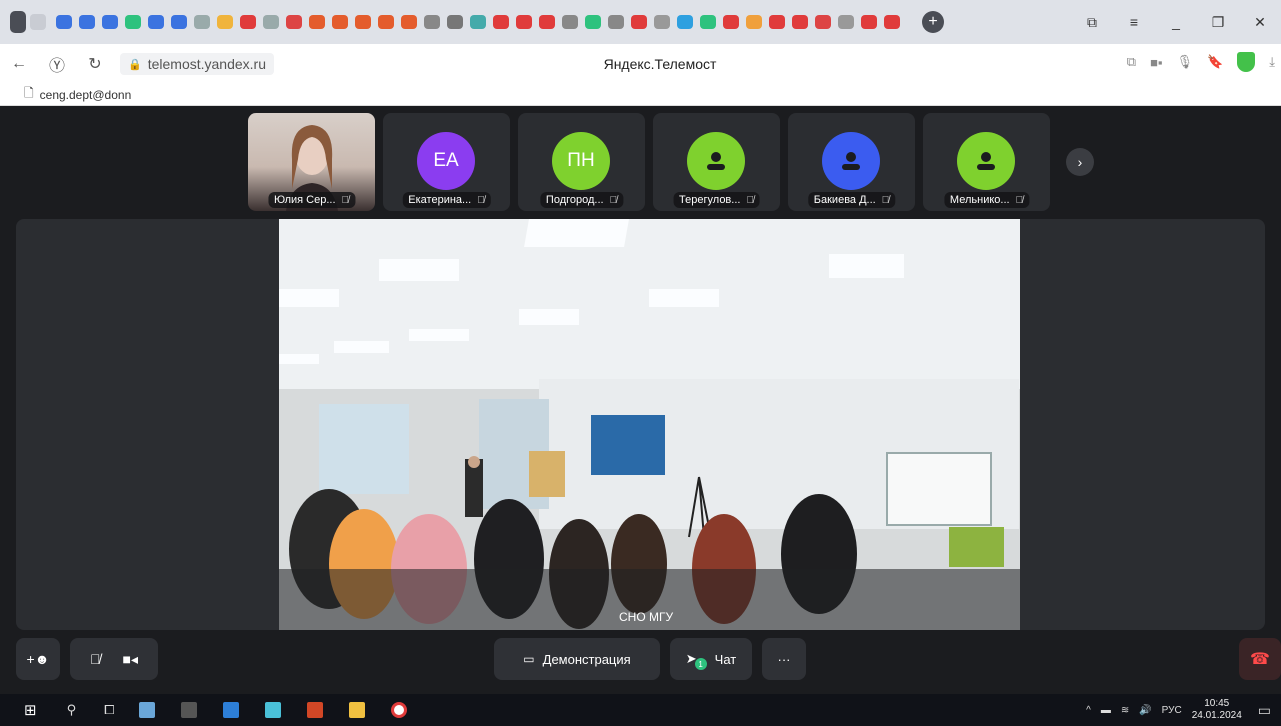 The width and height of the screenshot is (1281, 726). What do you see at coordinates (646, 617) in the screenshot?
I see `speaker-label: СНО МГУ` at bounding box center [646, 617].